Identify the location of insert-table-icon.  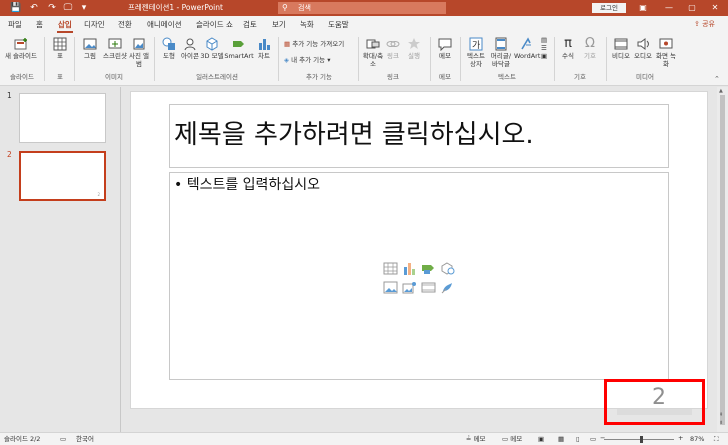
(390, 268).